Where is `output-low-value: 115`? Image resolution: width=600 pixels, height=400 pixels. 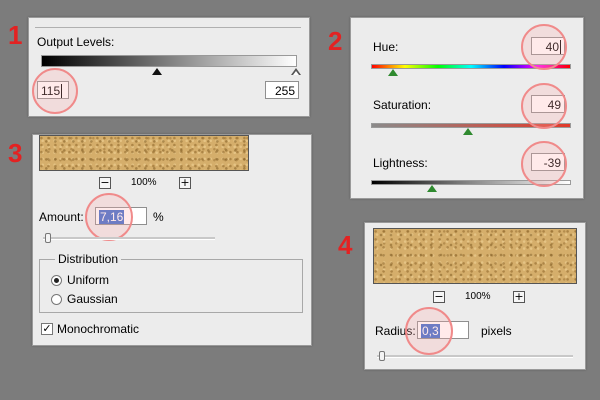
output-low-value: 115 is located at coordinates (51, 91).